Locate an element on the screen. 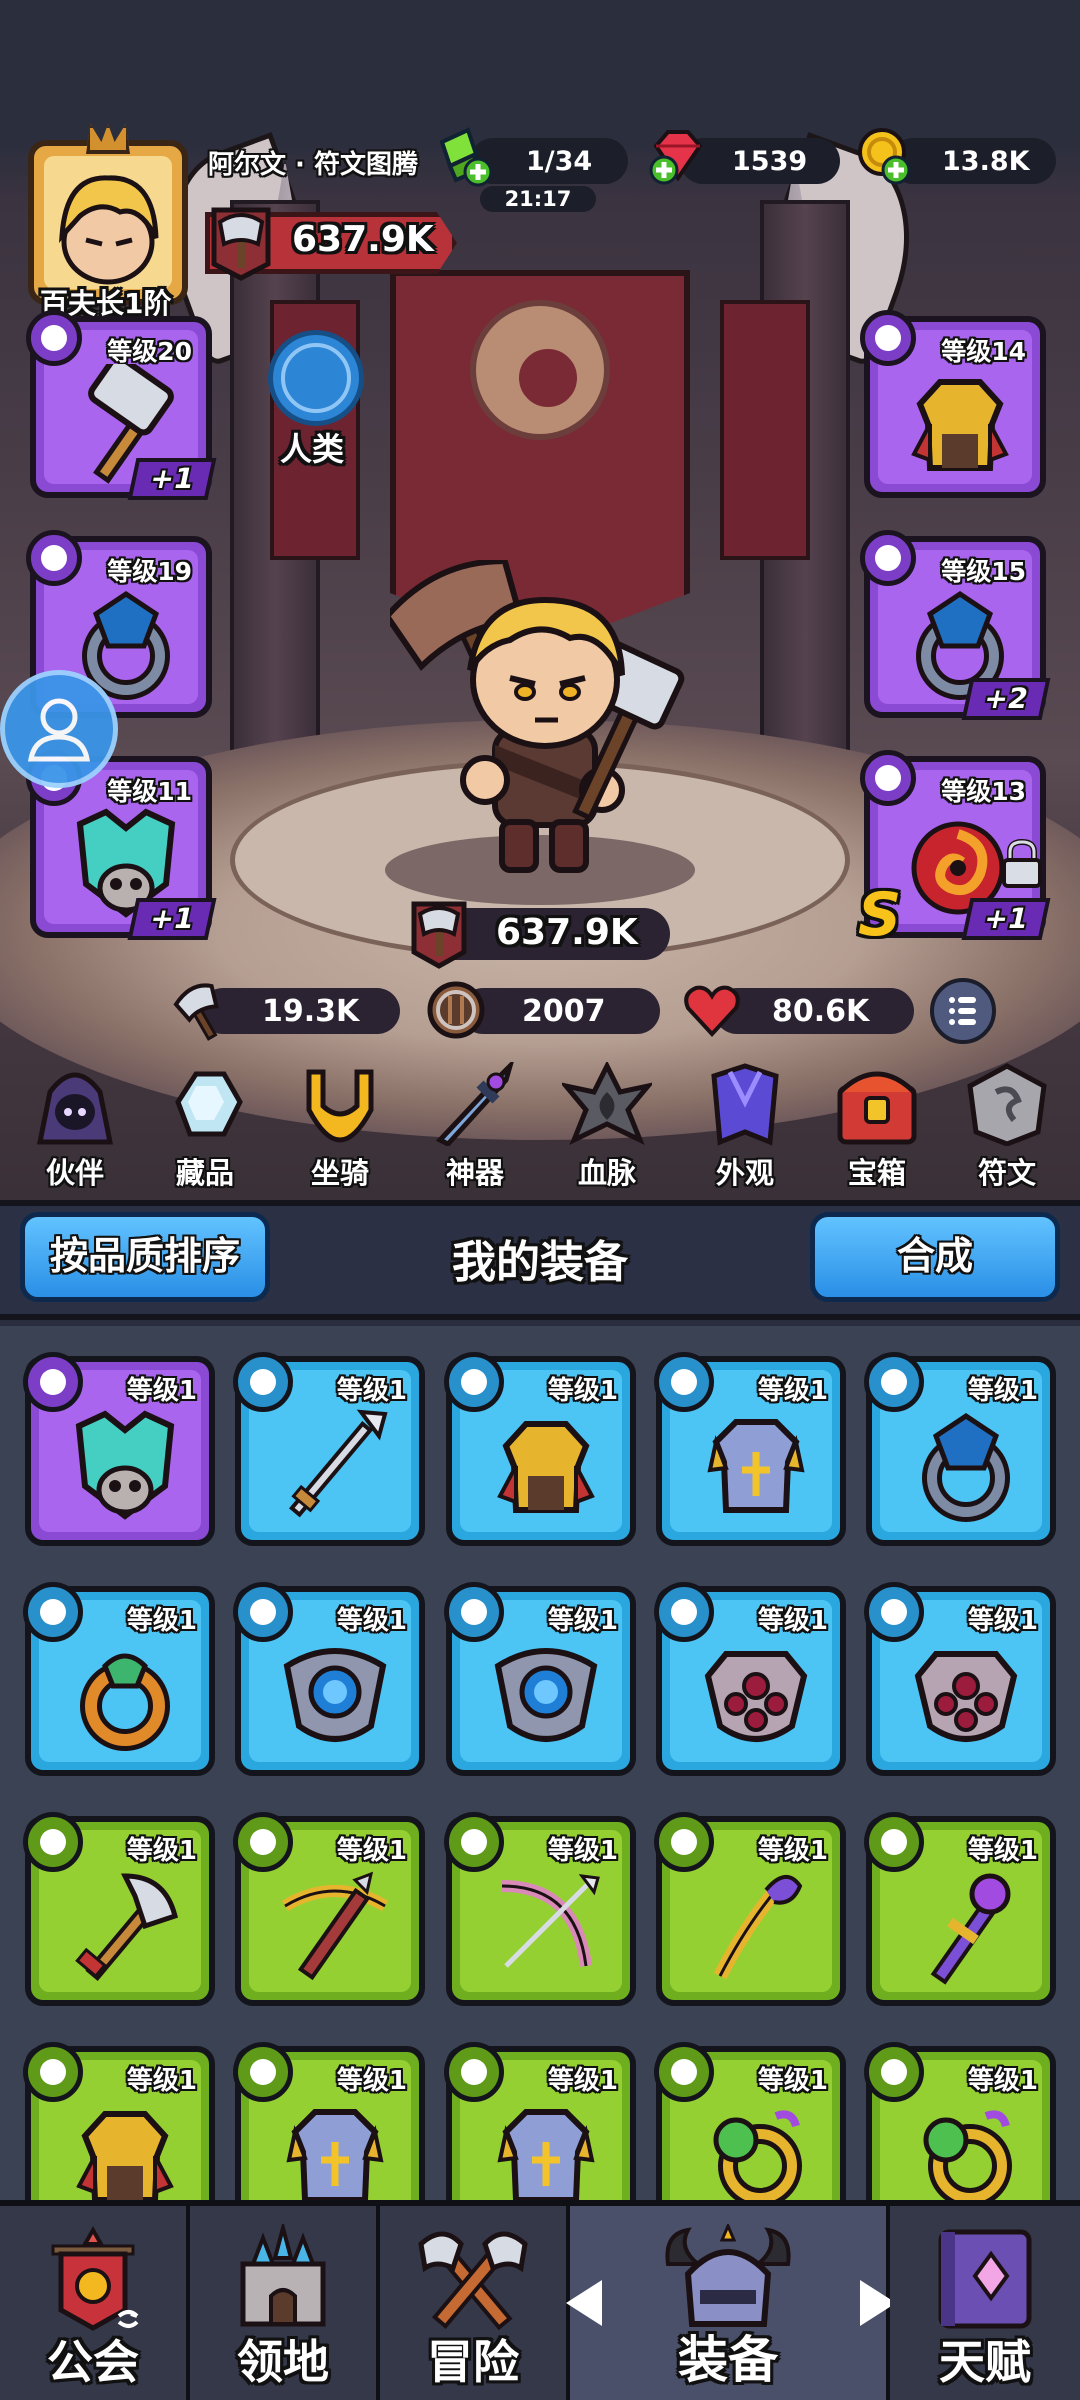 This screenshot has height=2400, width=1080. equip-slot-armor: 等级14 is located at coordinates (953, 404).